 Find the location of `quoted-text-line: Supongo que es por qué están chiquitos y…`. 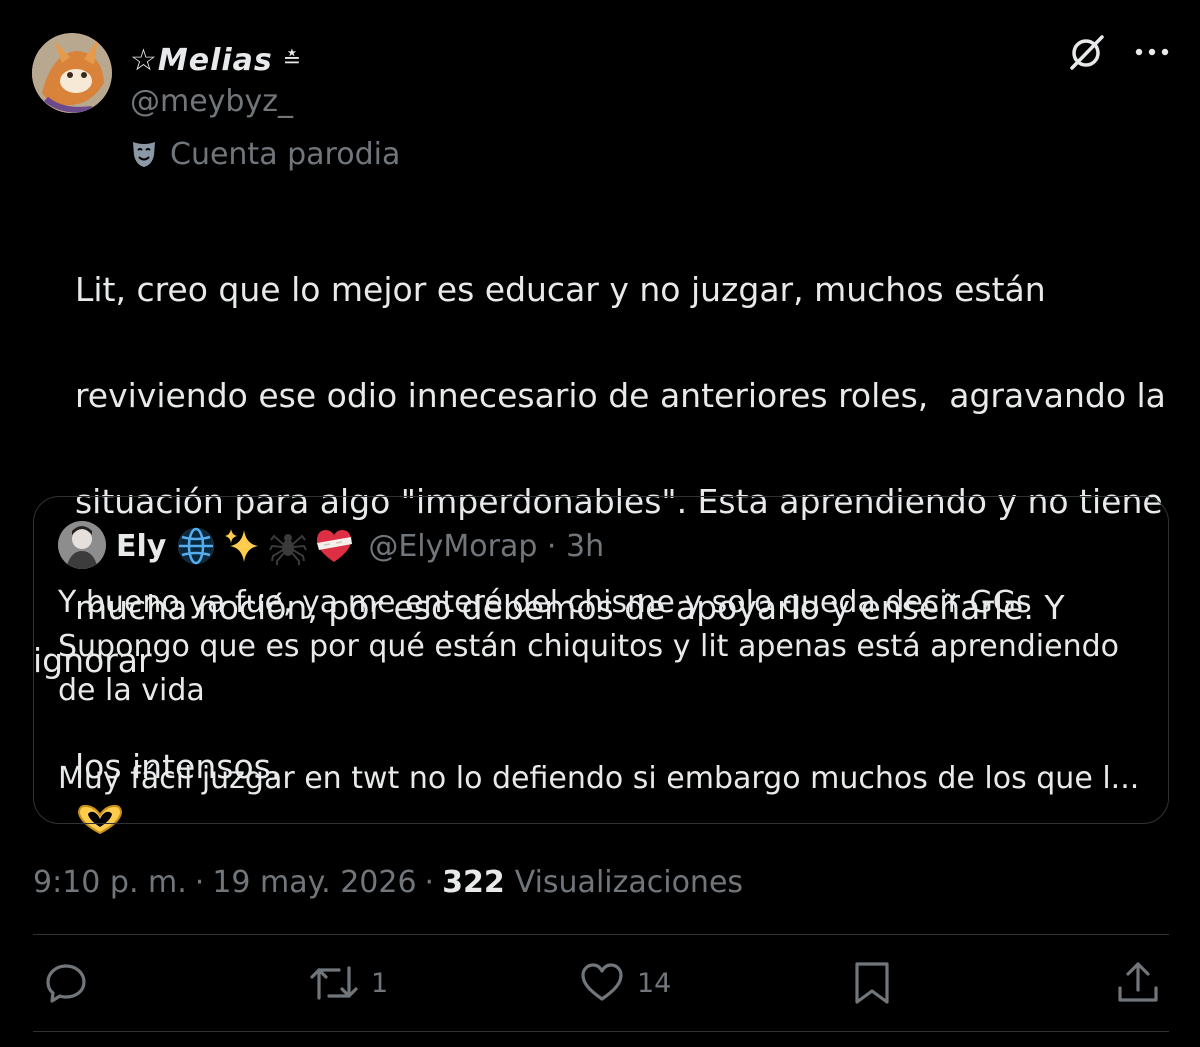

quoted-text-line: Supongo que es por qué están chiquitos y… is located at coordinates (588, 646).